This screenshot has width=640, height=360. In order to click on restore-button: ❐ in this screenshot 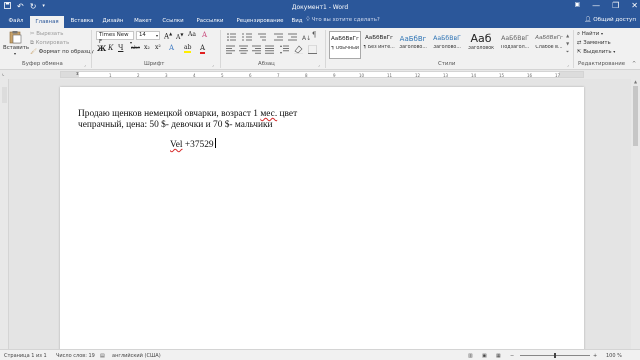, I will do `click(615, 5)`.